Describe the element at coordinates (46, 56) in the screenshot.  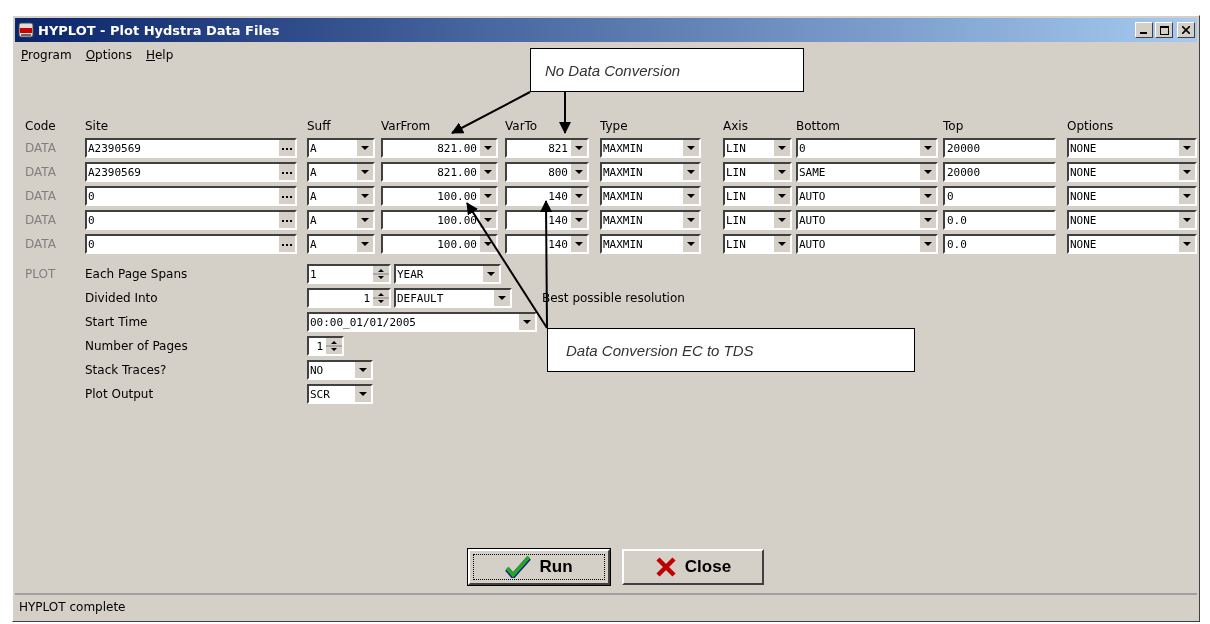
I see `menu-item: Program` at that location.